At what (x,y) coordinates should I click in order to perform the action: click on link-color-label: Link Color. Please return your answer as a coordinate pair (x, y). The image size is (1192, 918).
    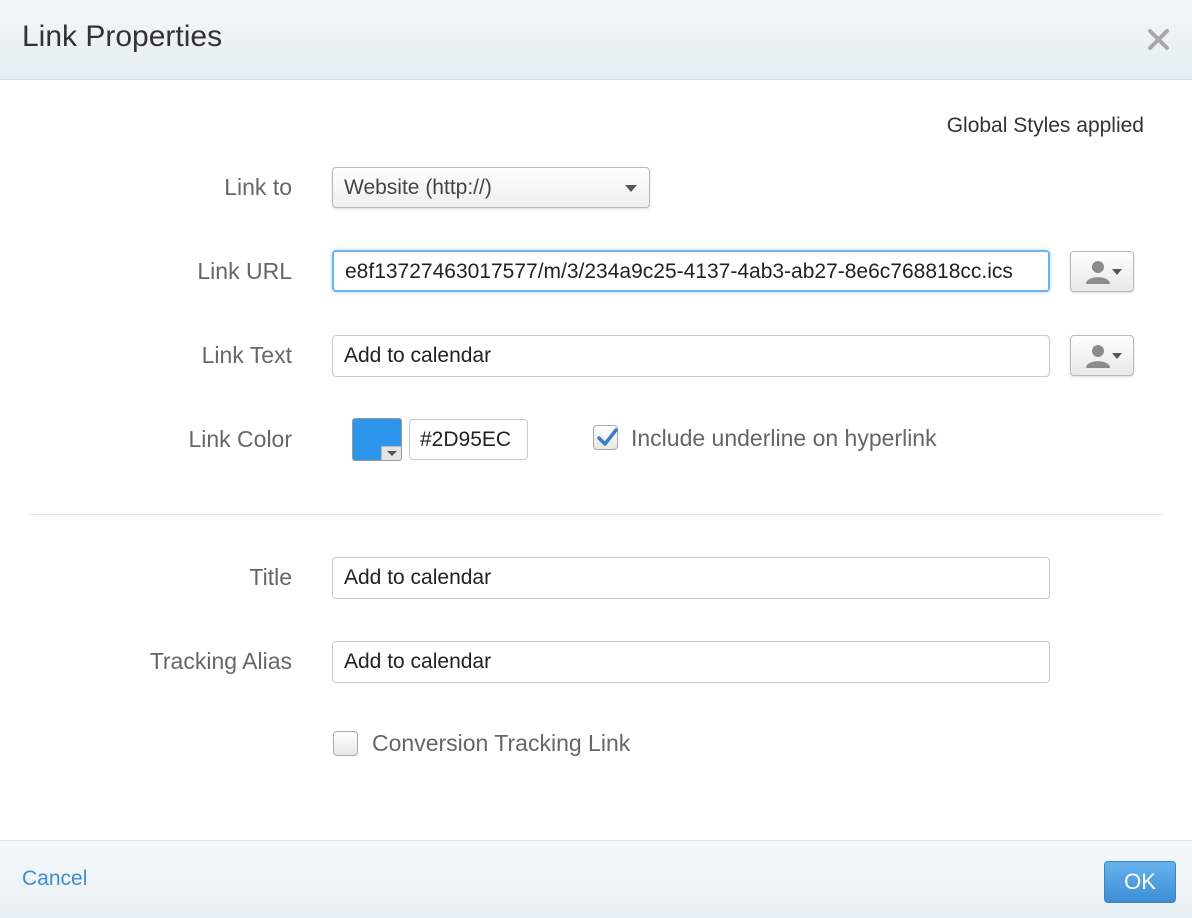
    Looking at the image, I should click on (240, 439).